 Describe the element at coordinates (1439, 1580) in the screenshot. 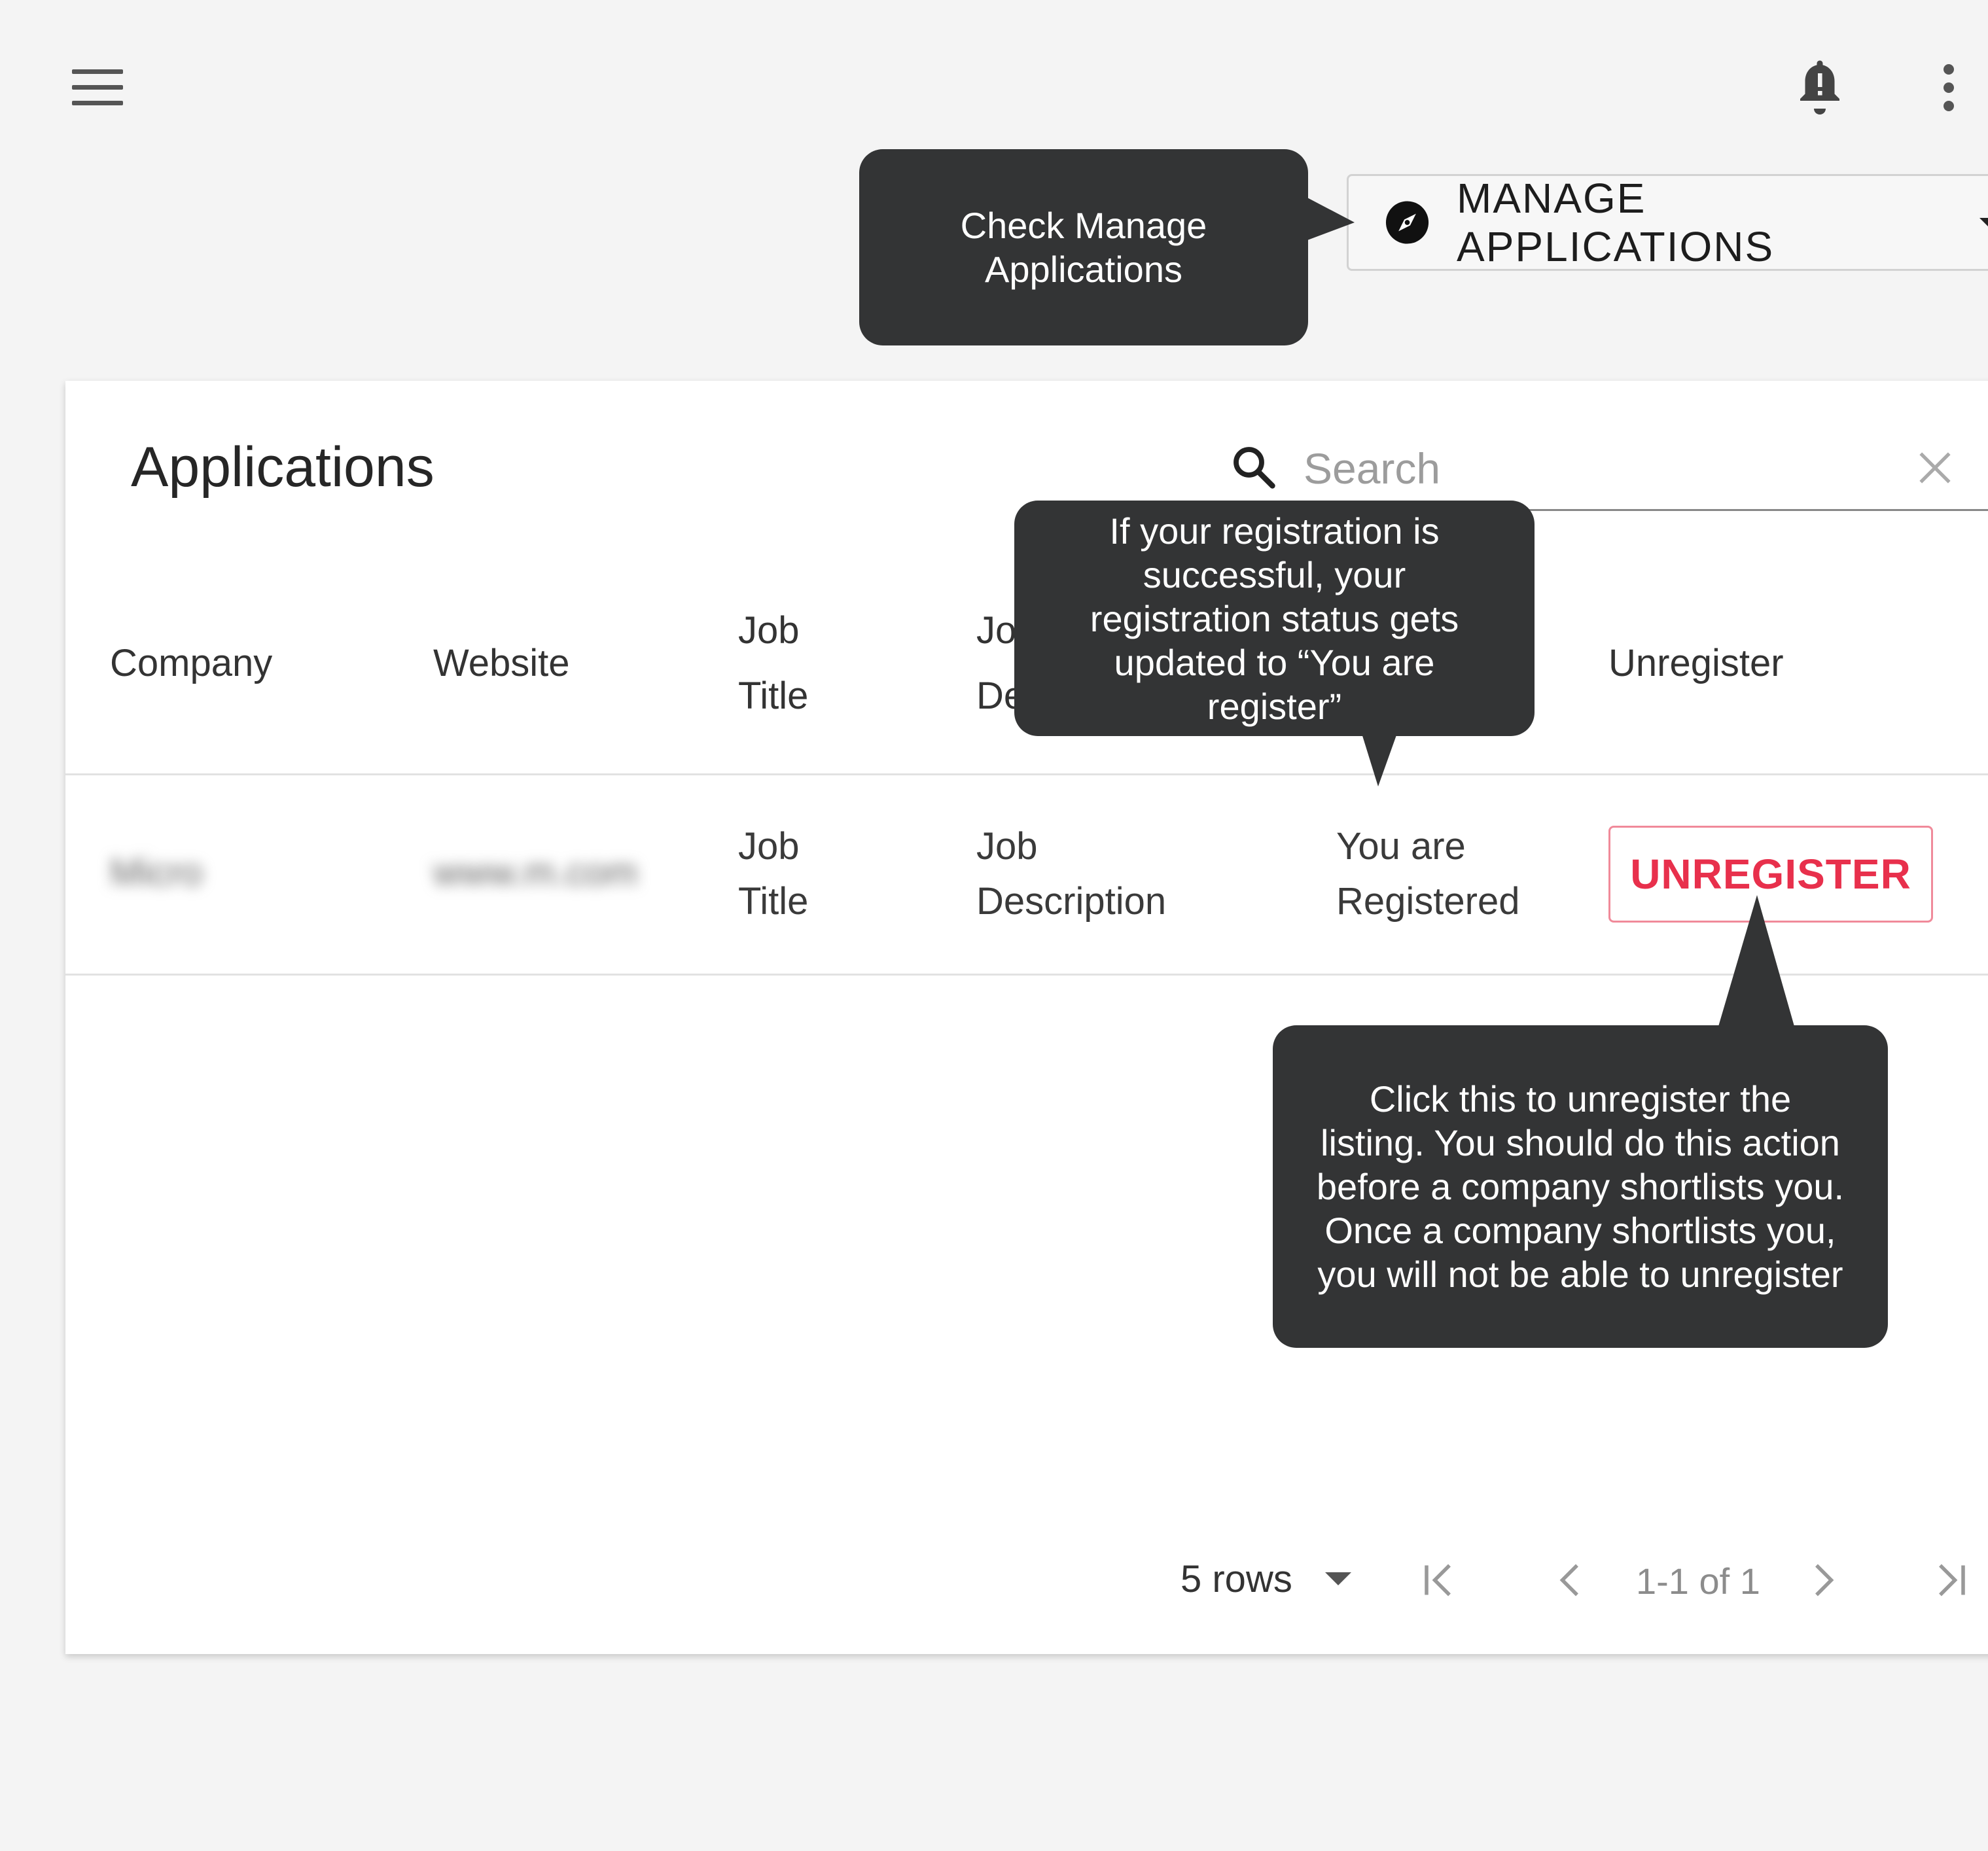

I see `first-page-icon` at that location.